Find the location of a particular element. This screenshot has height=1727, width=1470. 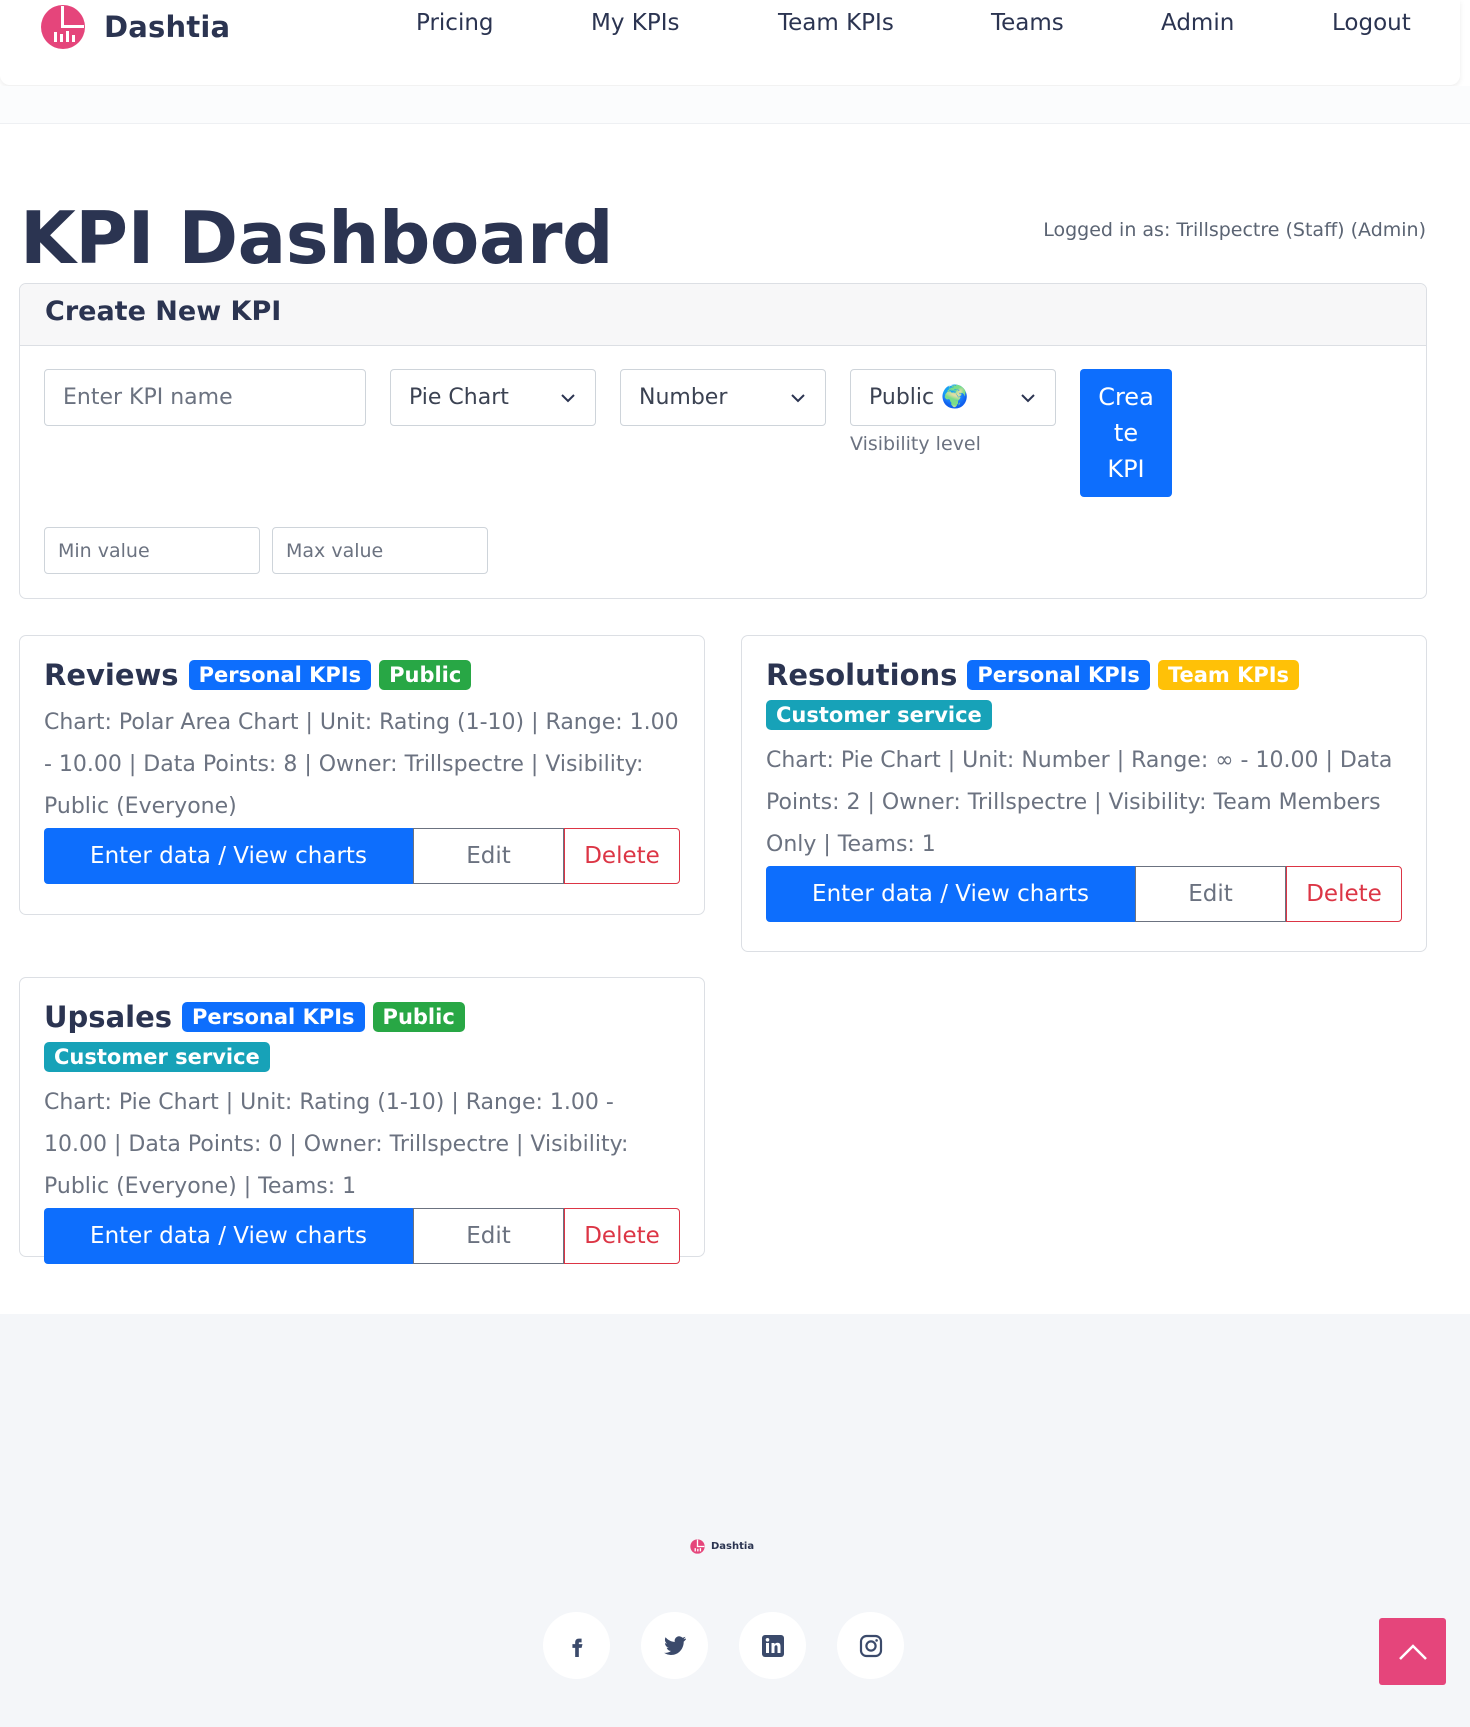

kpi-name-input: Enter KPI name is located at coordinates (205, 397).